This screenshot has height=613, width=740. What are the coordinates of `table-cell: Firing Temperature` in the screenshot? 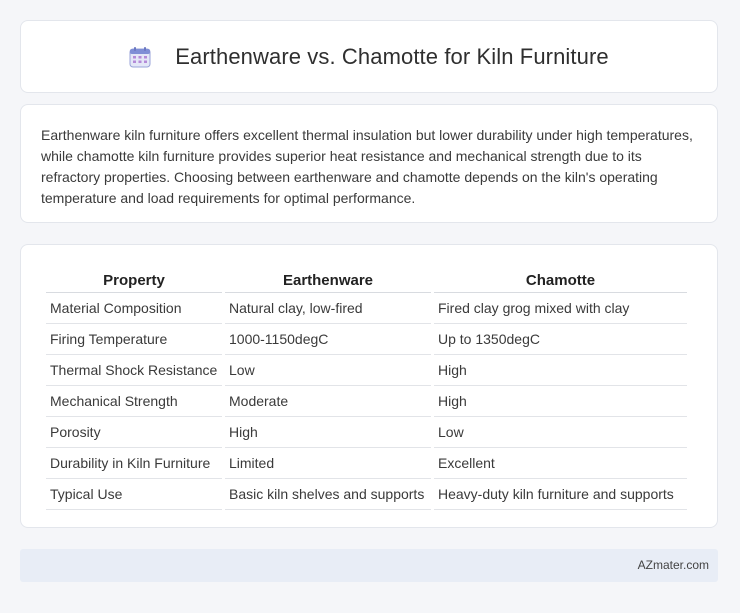 It's located at (134, 339).